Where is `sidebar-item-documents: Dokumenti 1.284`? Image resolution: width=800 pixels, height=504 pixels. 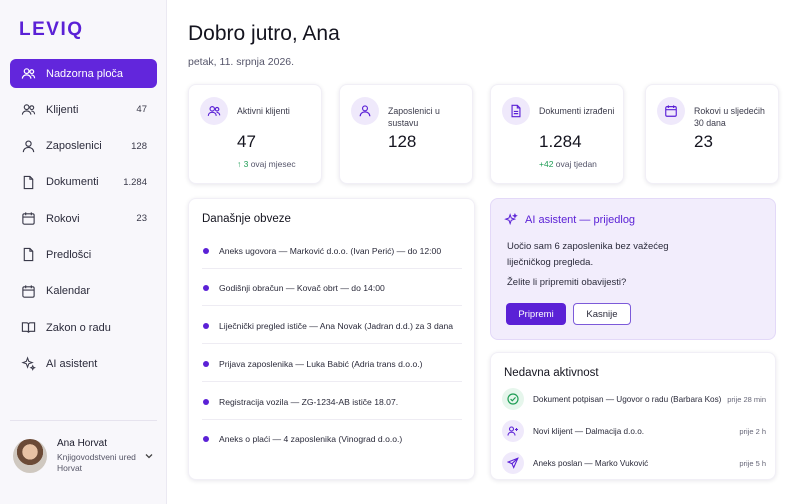
sidebar-item-documents: Dokumenti 1.284 is located at coordinates (83, 182).